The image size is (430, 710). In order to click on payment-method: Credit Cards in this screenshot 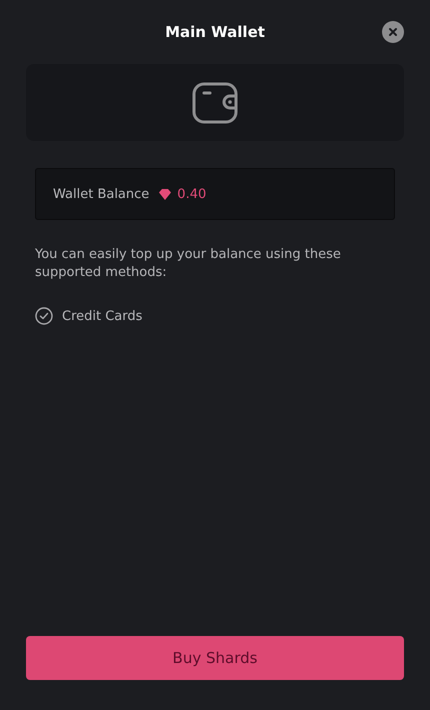, I will do `click(102, 316)`.